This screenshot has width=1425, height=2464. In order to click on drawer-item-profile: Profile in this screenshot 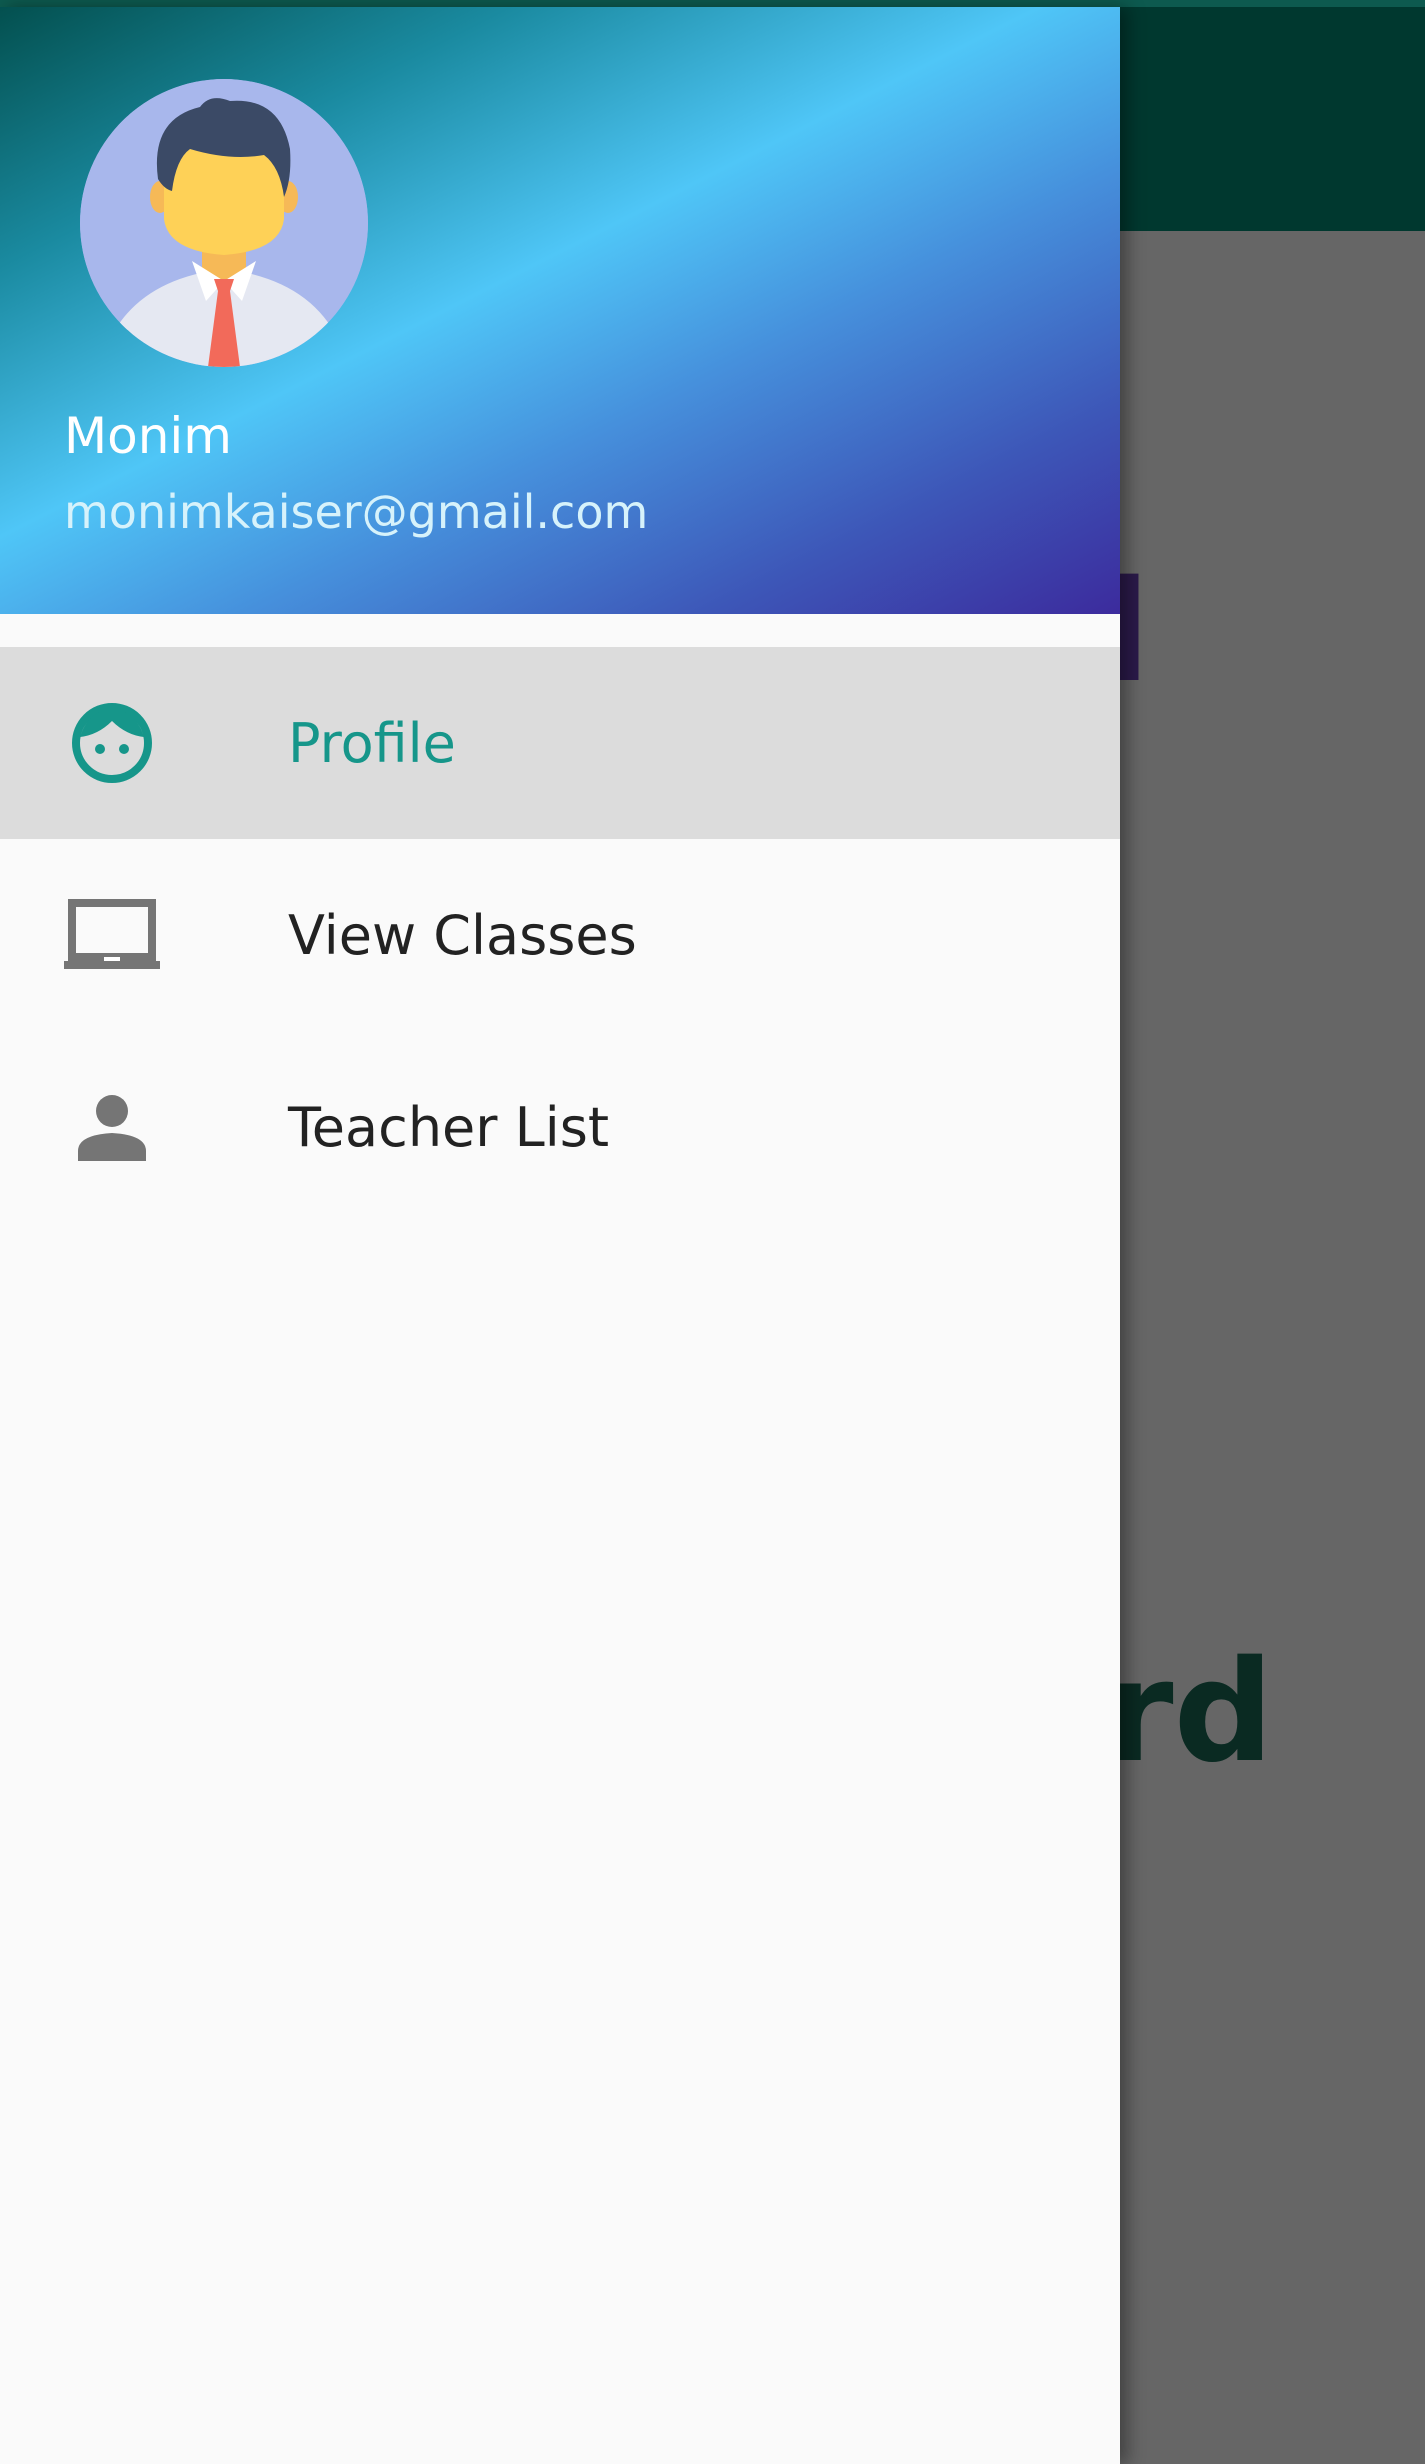, I will do `click(560, 743)`.